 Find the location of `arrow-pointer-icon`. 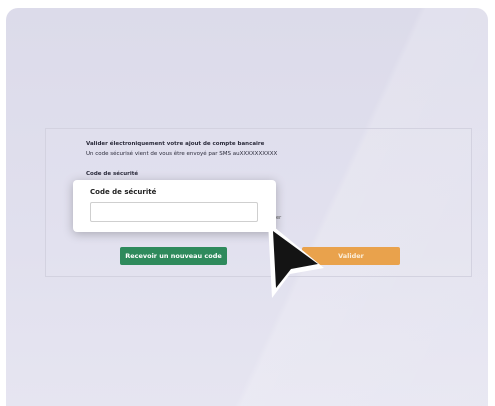

arrow-pointer-icon is located at coordinates (296, 260).